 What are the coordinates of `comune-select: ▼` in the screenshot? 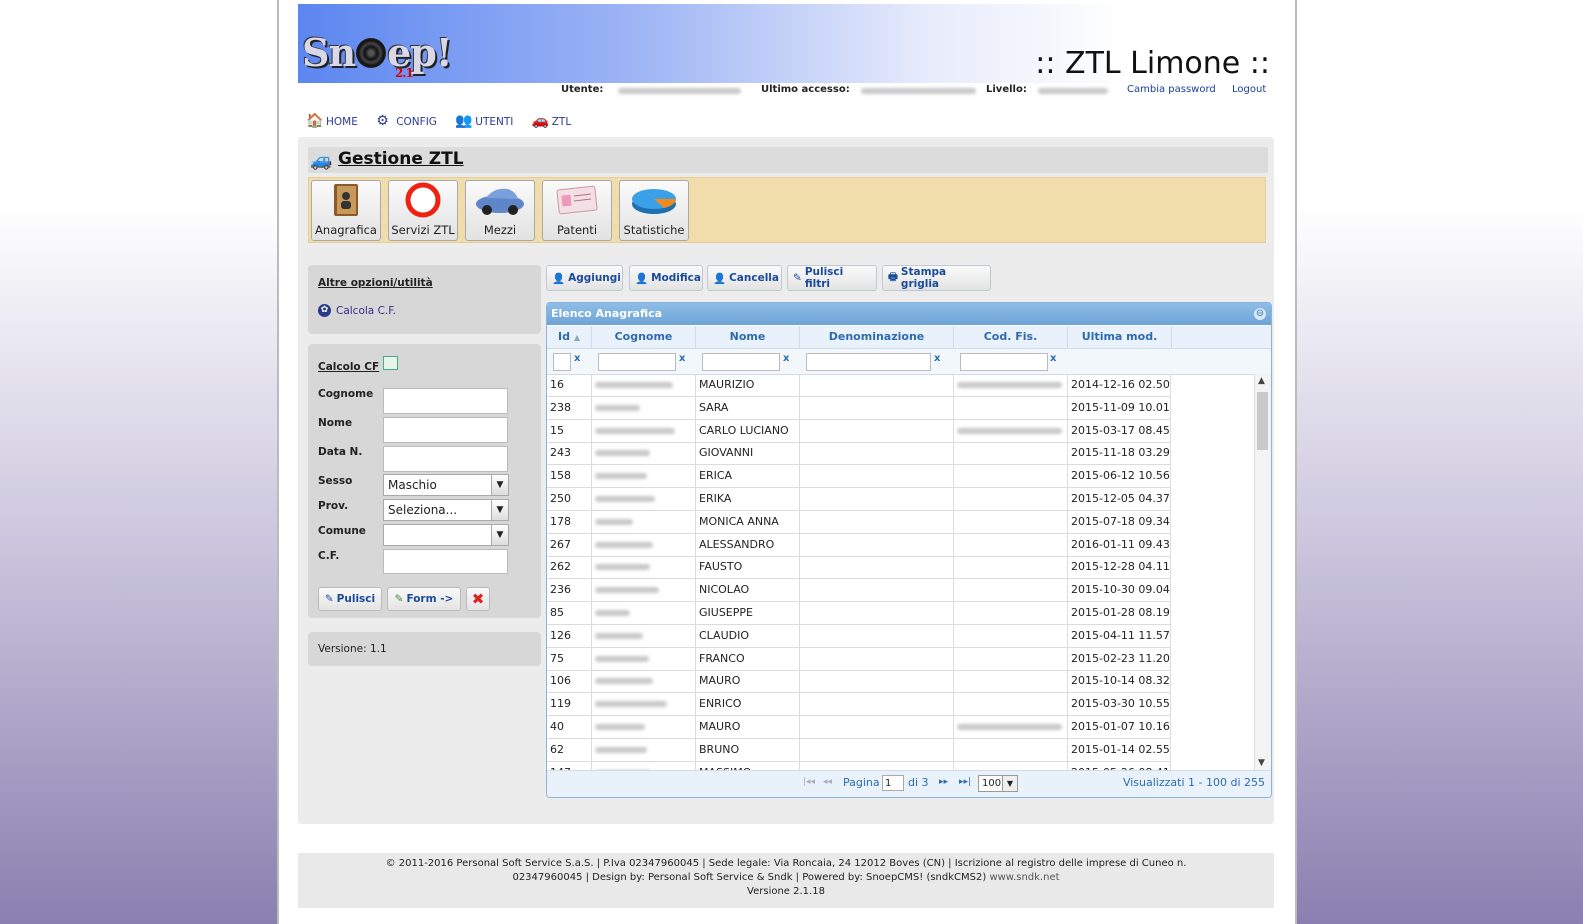 It's located at (446, 535).